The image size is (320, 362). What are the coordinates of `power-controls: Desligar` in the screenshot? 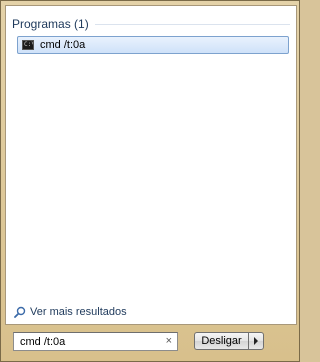 It's located at (229, 341).